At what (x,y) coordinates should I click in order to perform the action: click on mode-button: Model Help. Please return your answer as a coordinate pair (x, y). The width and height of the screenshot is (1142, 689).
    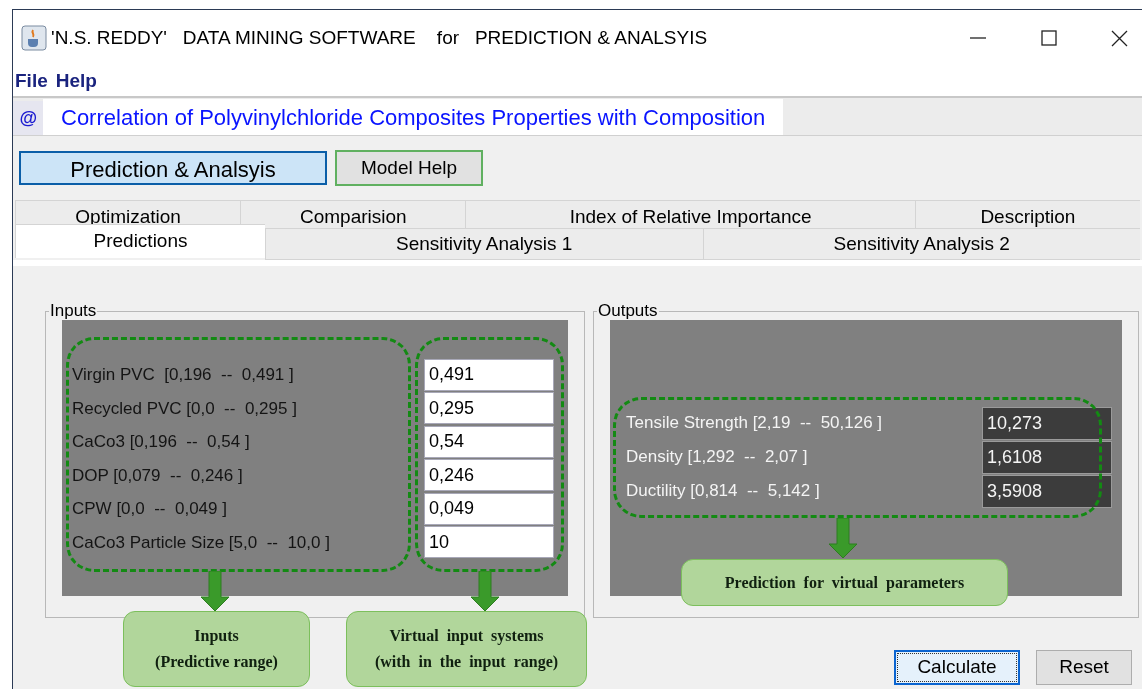
    Looking at the image, I should click on (409, 168).